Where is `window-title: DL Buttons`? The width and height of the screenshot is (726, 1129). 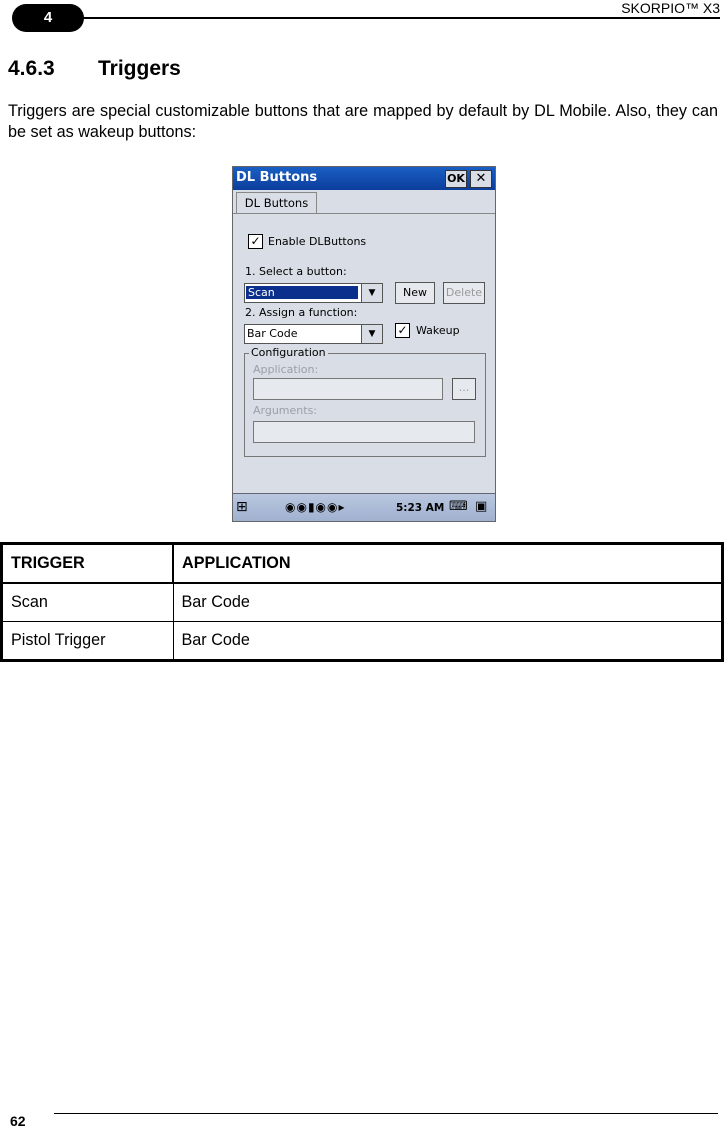 window-title: DL Buttons is located at coordinates (277, 177).